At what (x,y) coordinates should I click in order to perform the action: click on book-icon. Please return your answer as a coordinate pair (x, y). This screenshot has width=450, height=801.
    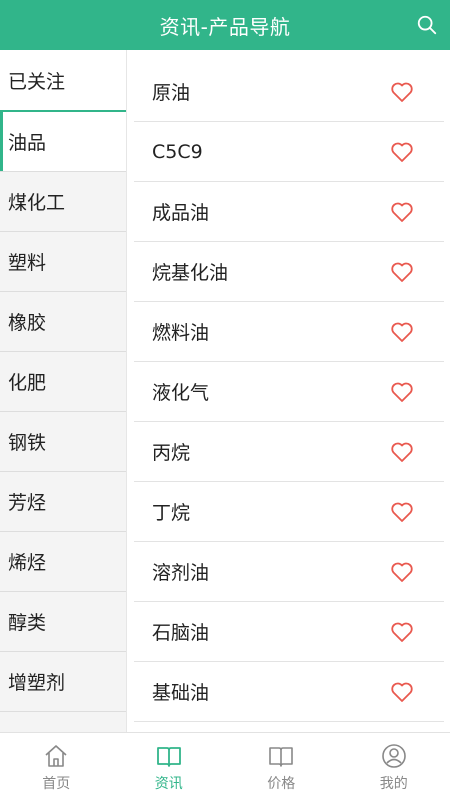
    Looking at the image, I should click on (169, 756).